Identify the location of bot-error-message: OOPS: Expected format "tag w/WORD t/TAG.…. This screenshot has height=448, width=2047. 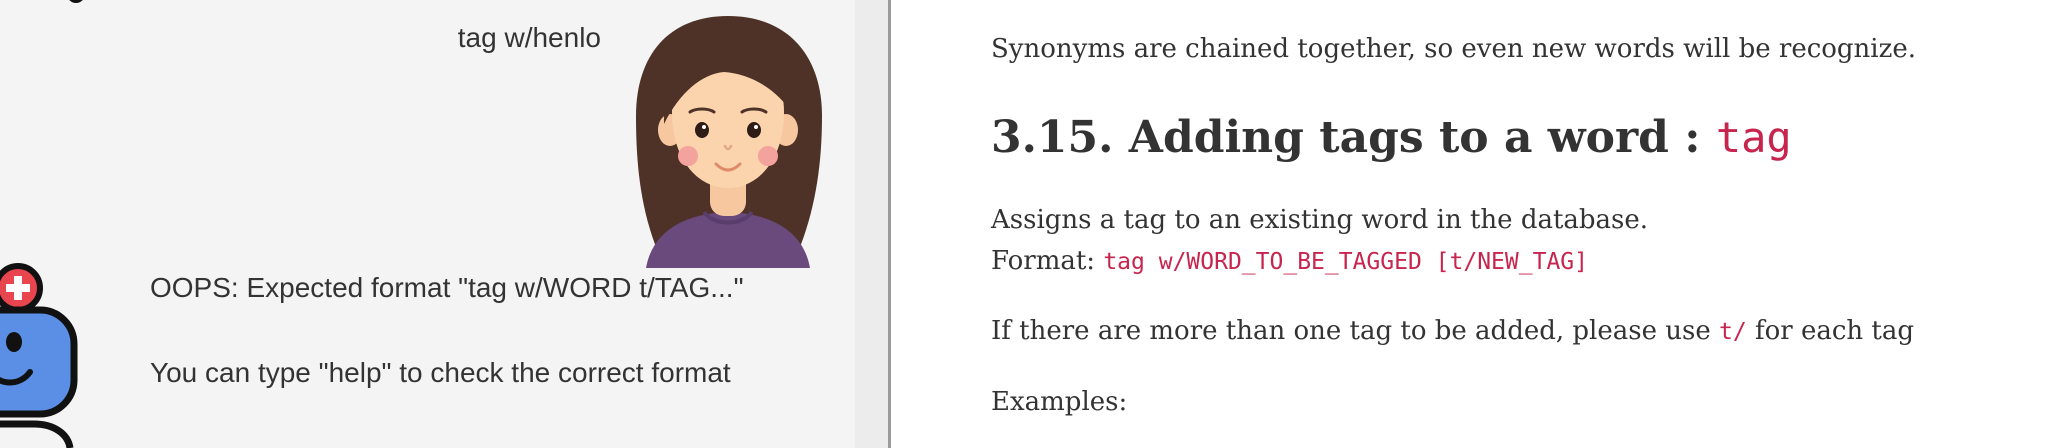
(447, 287).